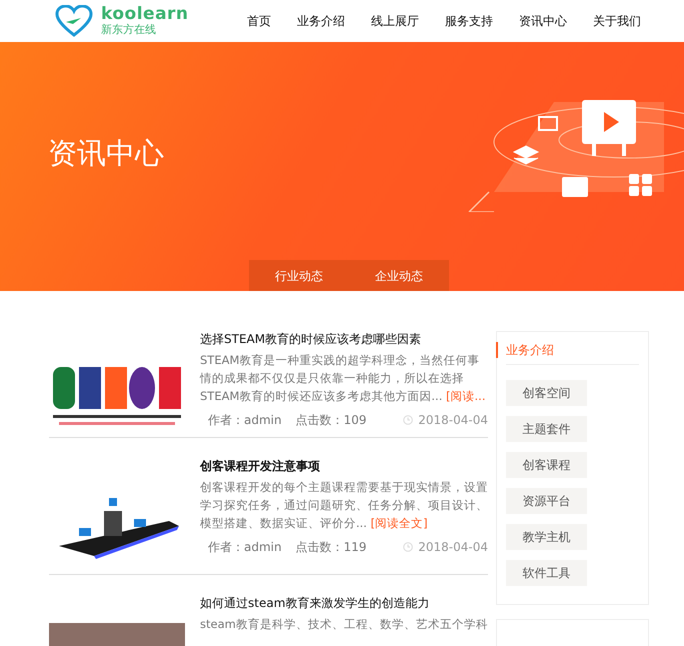 The height and width of the screenshot is (646, 684). I want to click on sidebar-link: 教学主机, so click(546, 537).